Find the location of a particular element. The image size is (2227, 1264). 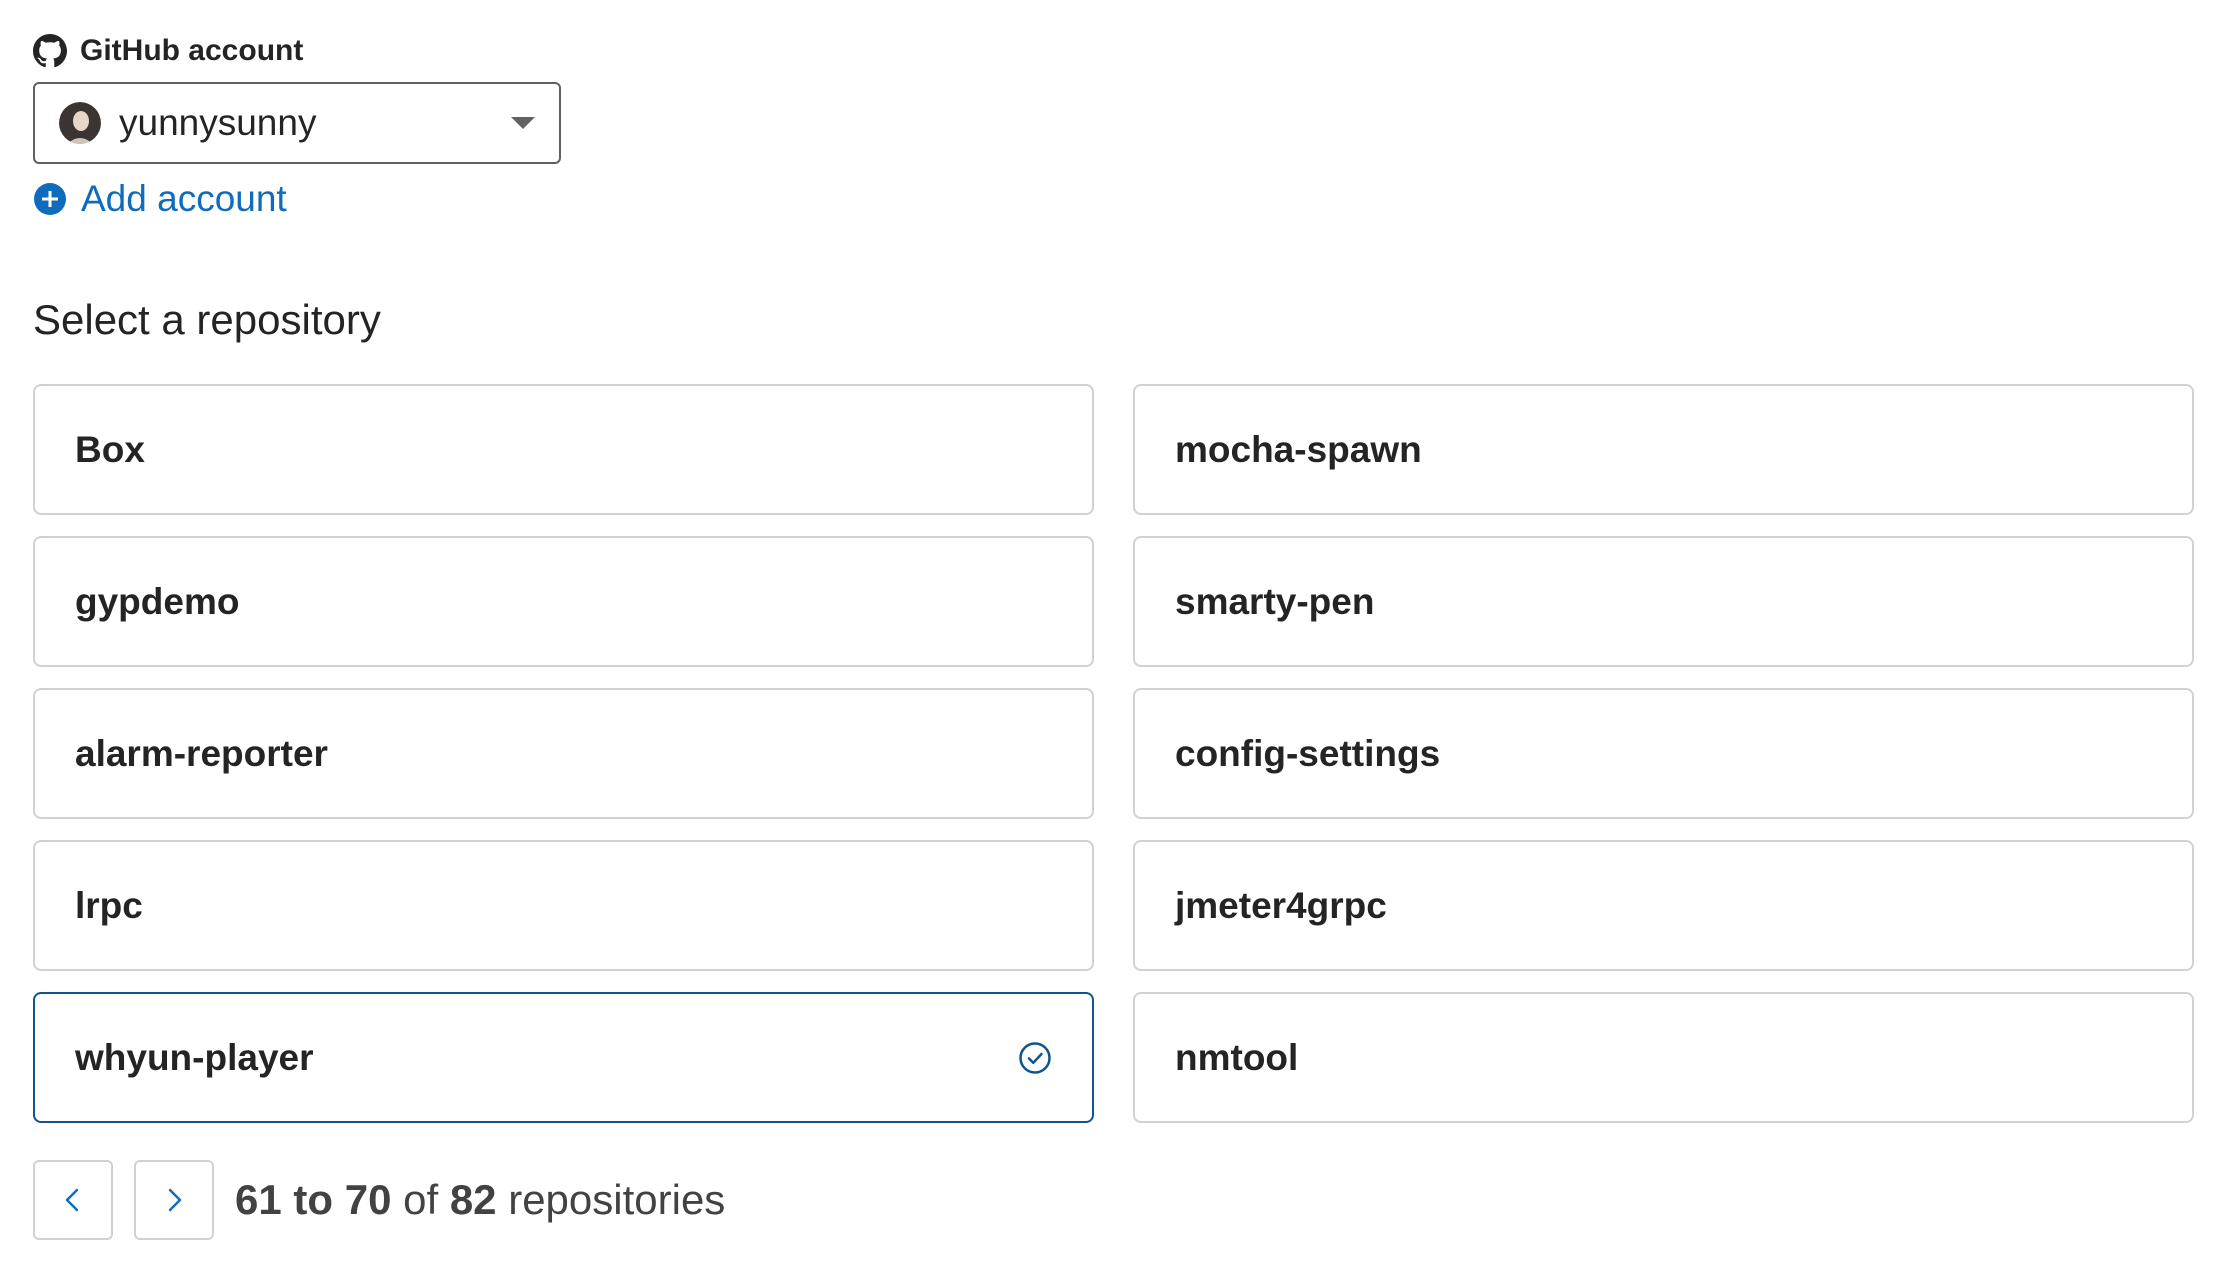

repository-card: mocha-spawn is located at coordinates (1663, 449).